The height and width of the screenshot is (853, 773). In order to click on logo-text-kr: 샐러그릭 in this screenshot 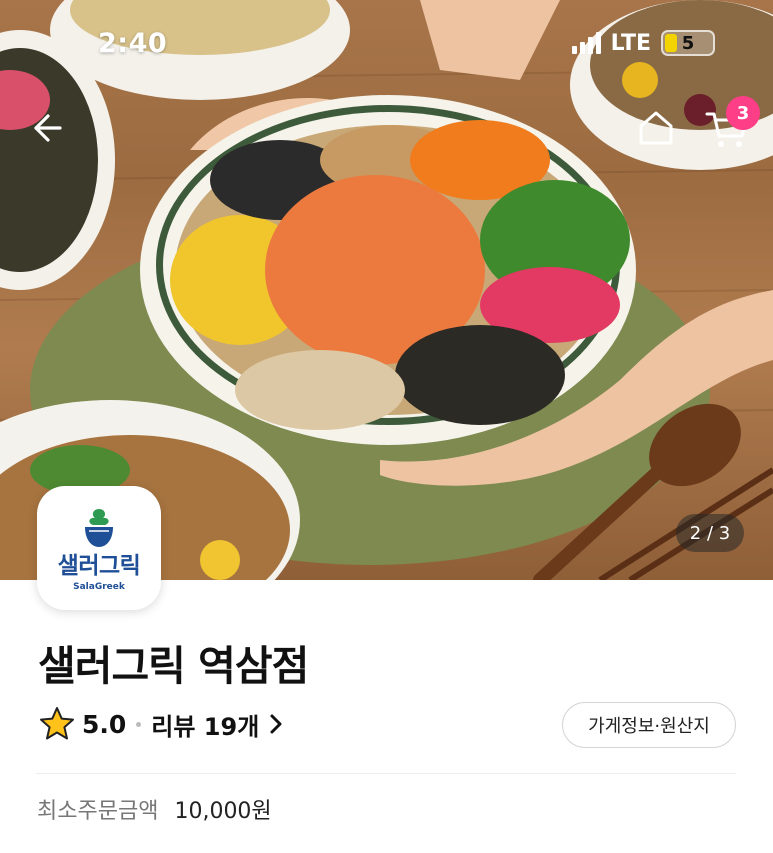, I will do `click(99, 565)`.